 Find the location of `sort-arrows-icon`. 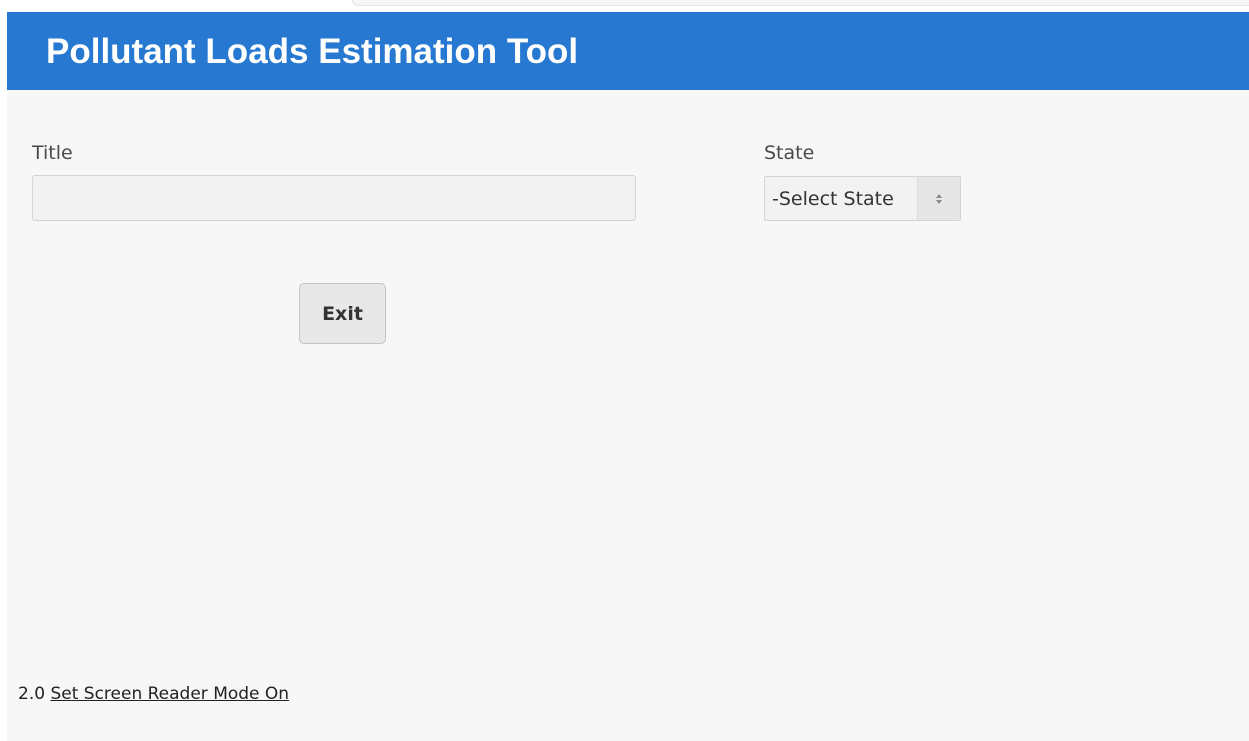

sort-arrows-icon is located at coordinates (939, 199).